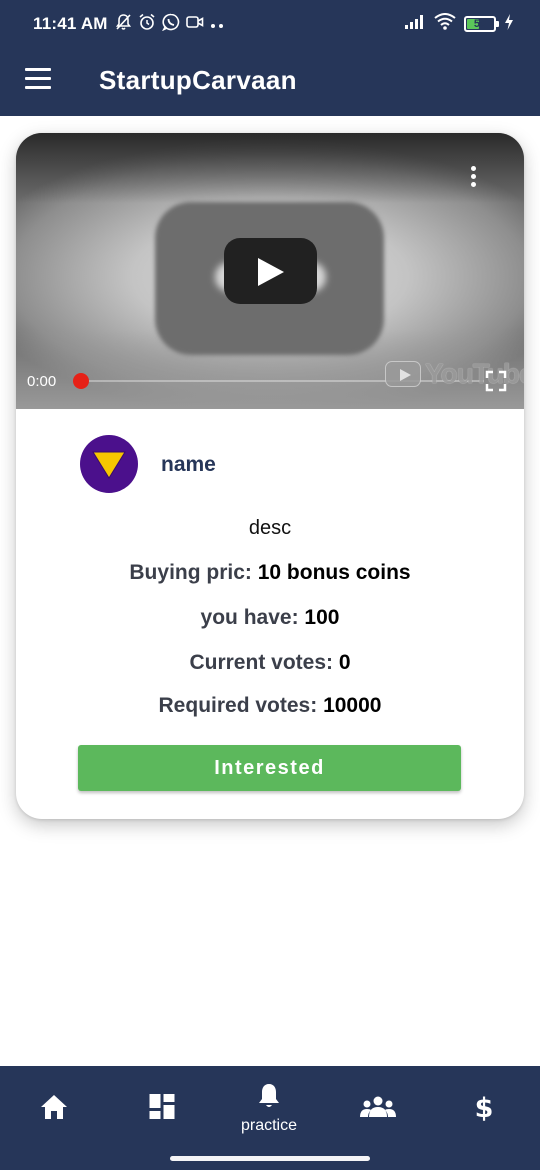  I want to click on required-votes-row: Required votes: 10000, so click(270, 706).